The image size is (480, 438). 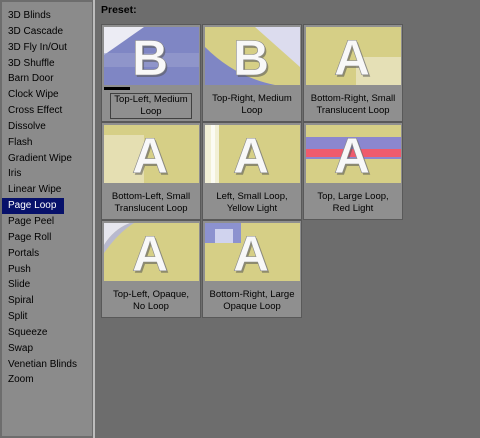 What do you see at coordinates (33, 333) in the screenshot?
I see `list-item: Squeeze` at bounding box center [33, 333].